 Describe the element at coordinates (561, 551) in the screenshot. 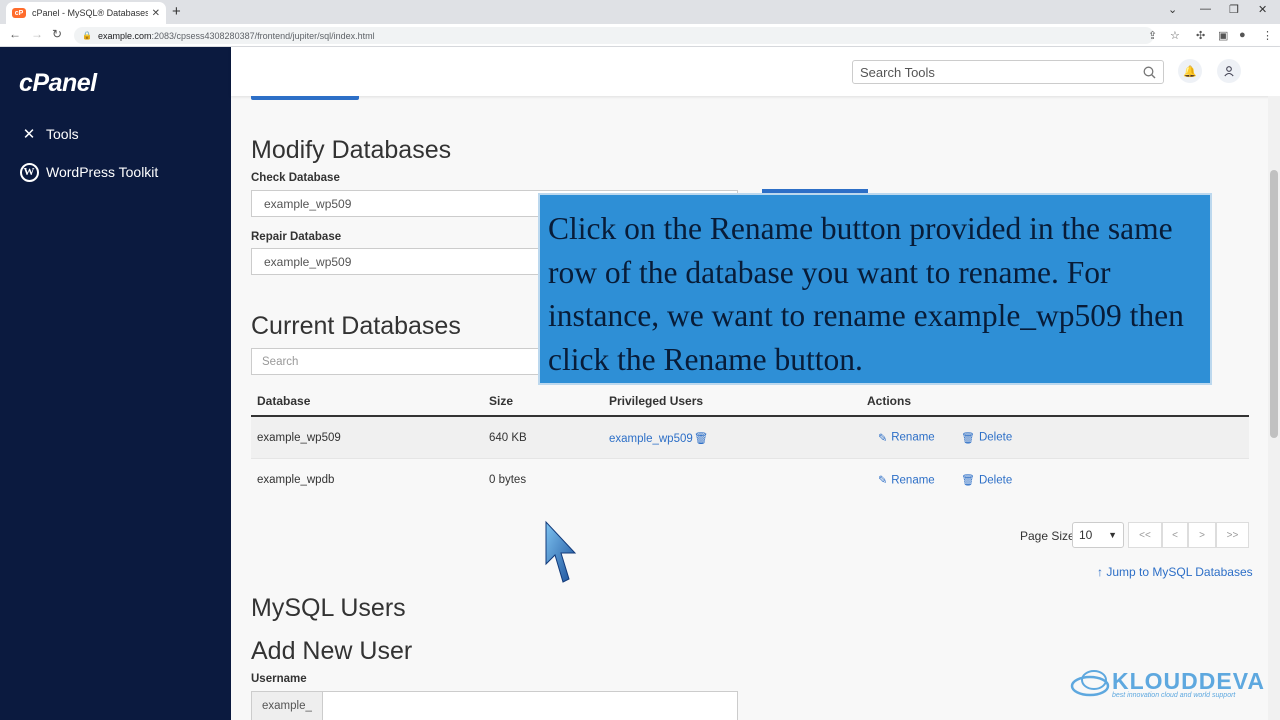

I see `mouse-cursor-icon` at that location.